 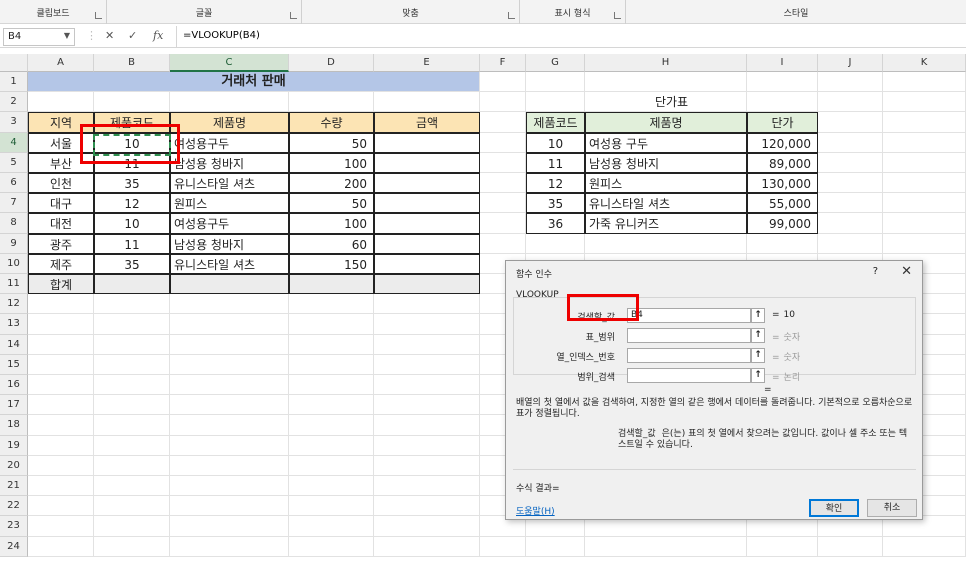 I want to click on column-header: G, so click(x=555, y=63).